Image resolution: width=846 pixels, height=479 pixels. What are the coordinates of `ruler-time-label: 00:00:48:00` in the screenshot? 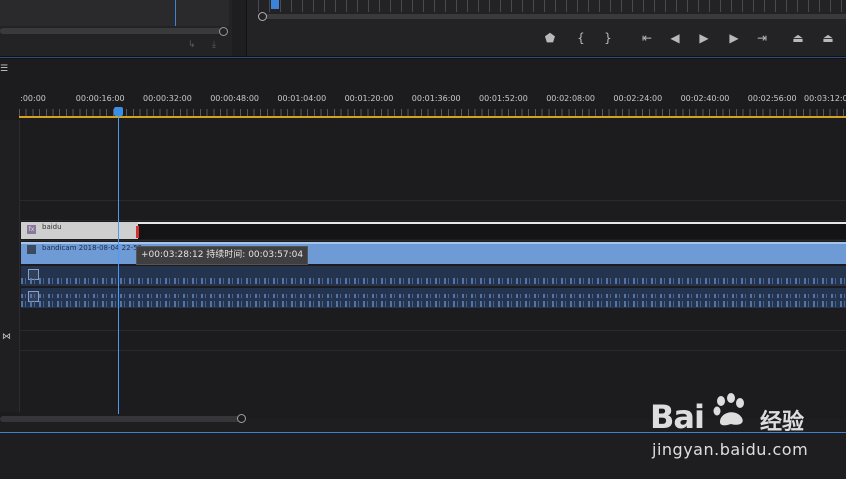 It's located at (234, 98).